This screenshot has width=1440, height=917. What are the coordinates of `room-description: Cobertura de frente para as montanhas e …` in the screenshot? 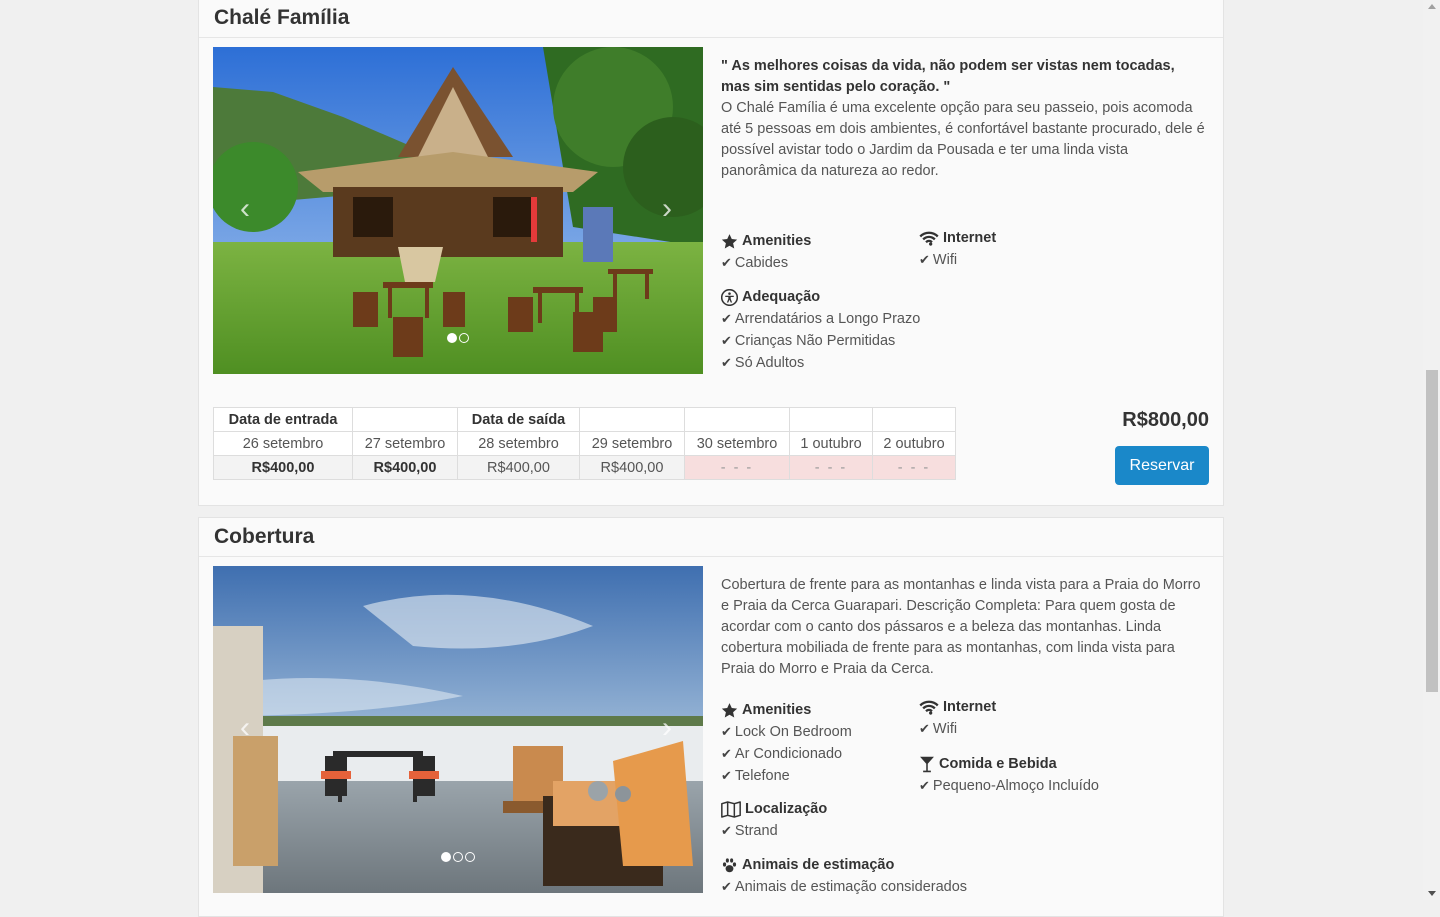 It's located at (964, 627).